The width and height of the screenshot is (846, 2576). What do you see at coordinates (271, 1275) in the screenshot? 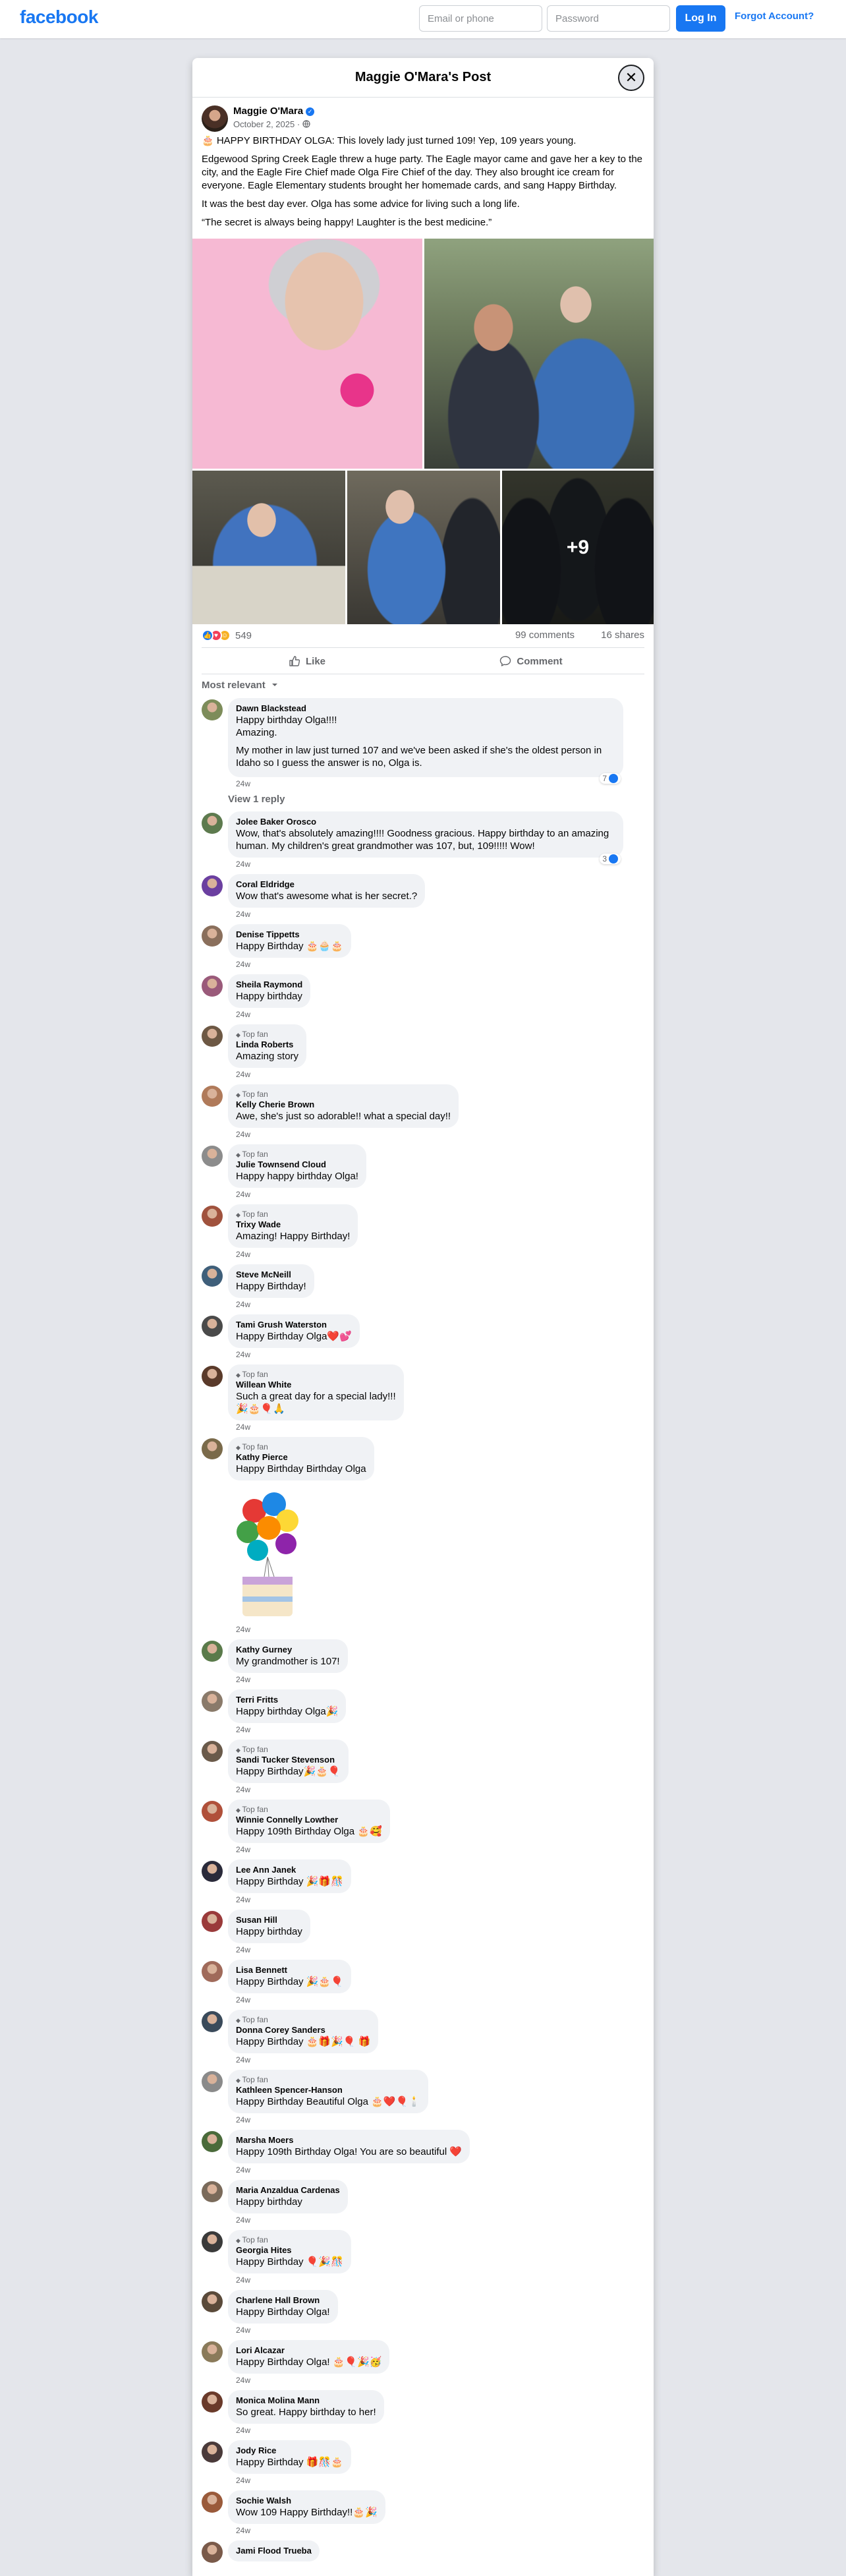
I see `commenter-name: Steve McNeill` at bounding box center [271, 1275].